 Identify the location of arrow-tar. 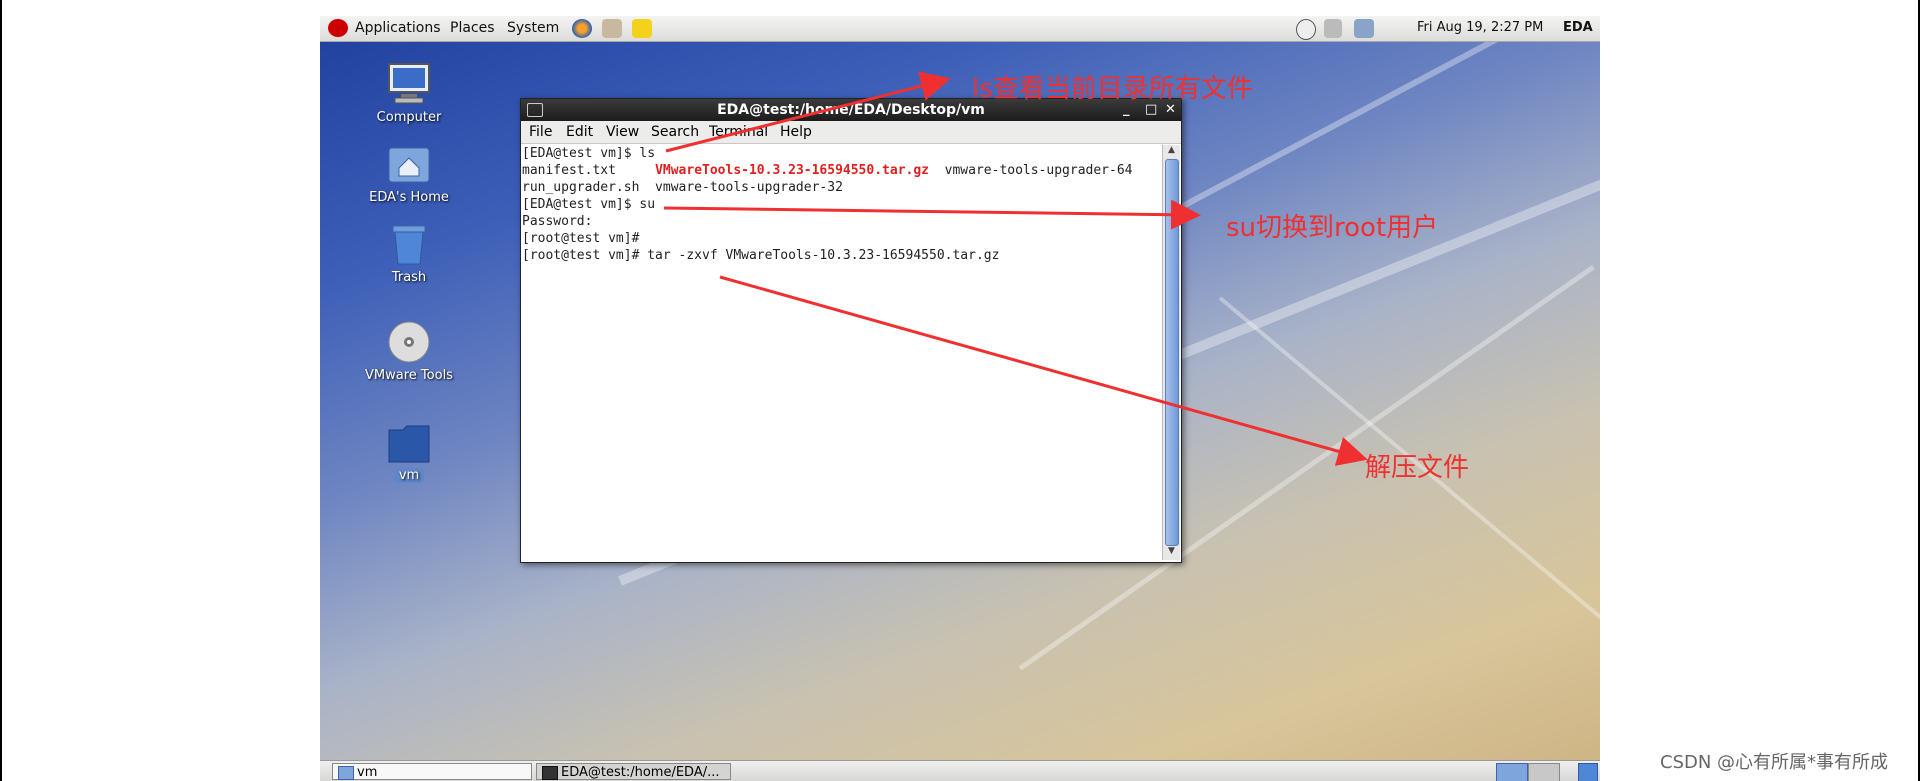
(1043, 370).